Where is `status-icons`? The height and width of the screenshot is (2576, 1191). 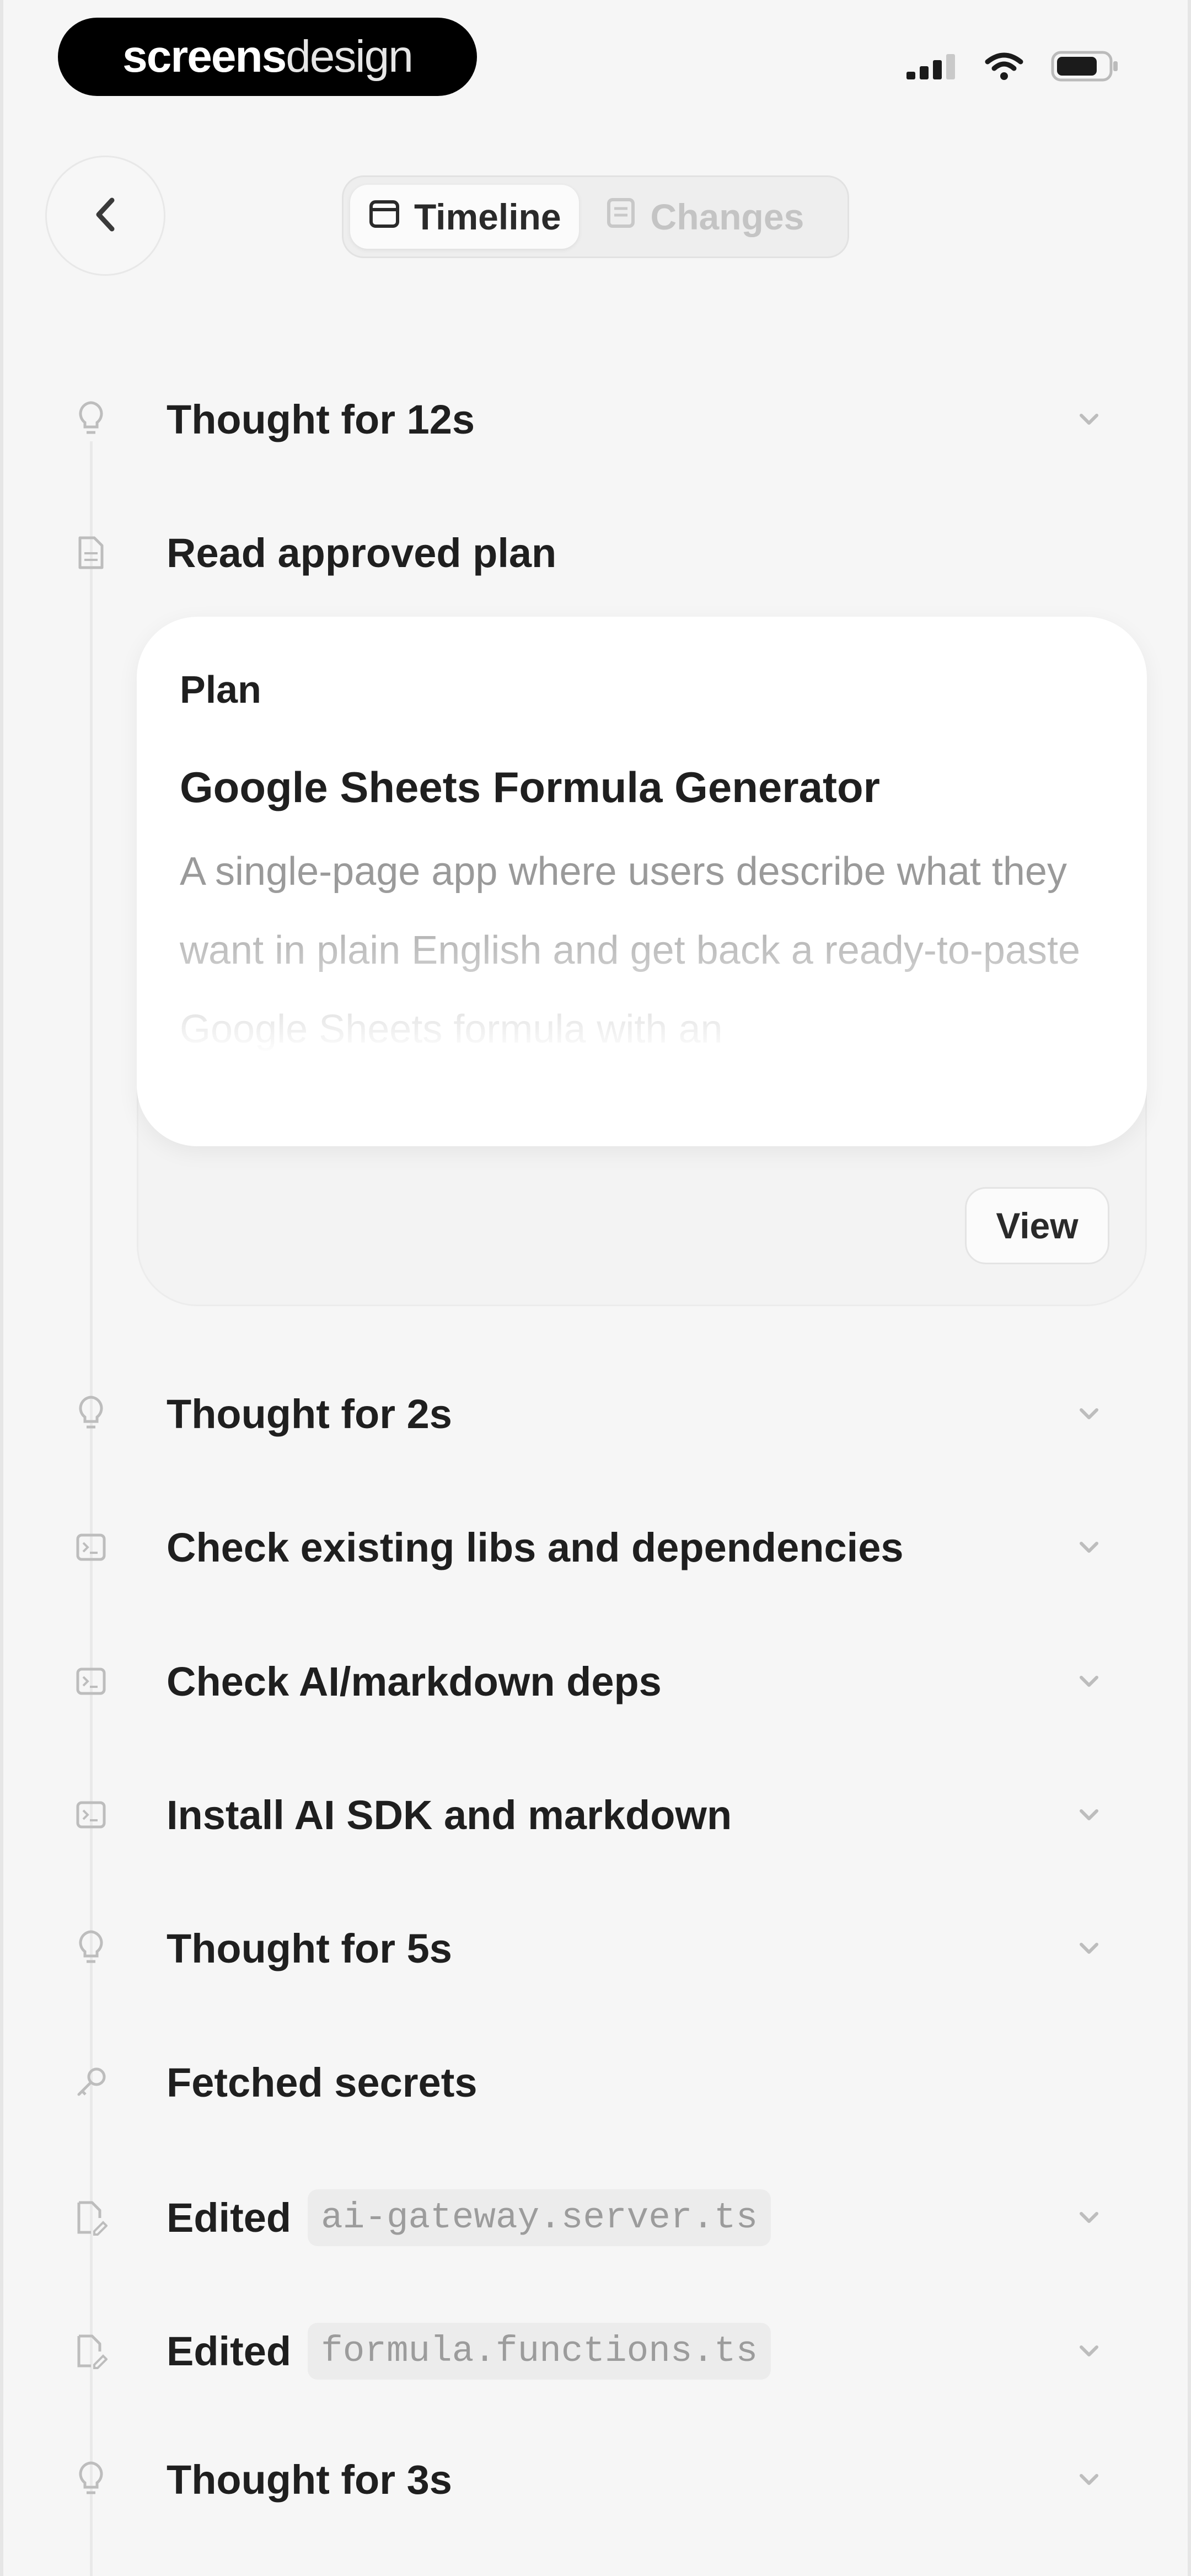 status-icons is located at coordinates (1013, 67).